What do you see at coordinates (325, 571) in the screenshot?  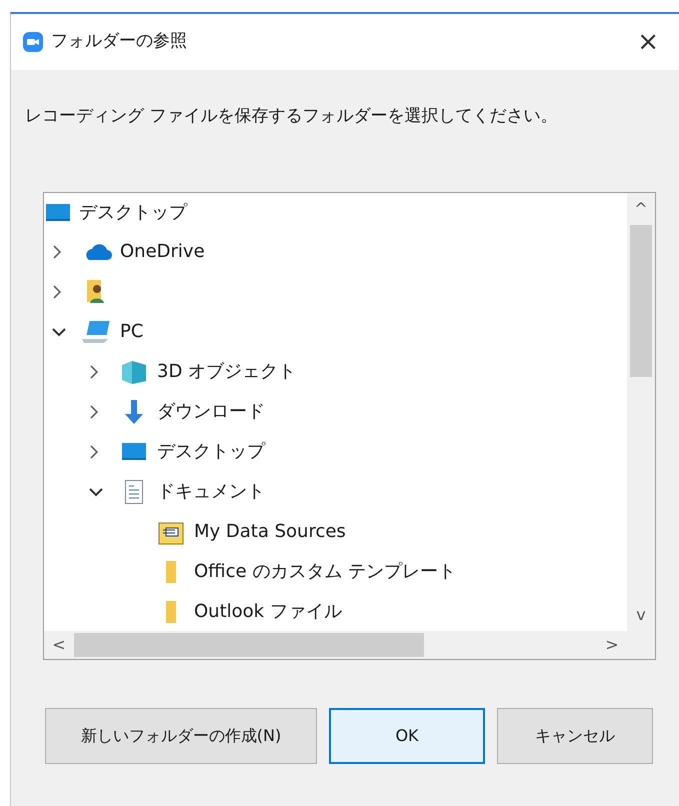 I see `folder-label: Office のカスタム テンプレート` at bounding box center [325, 571].